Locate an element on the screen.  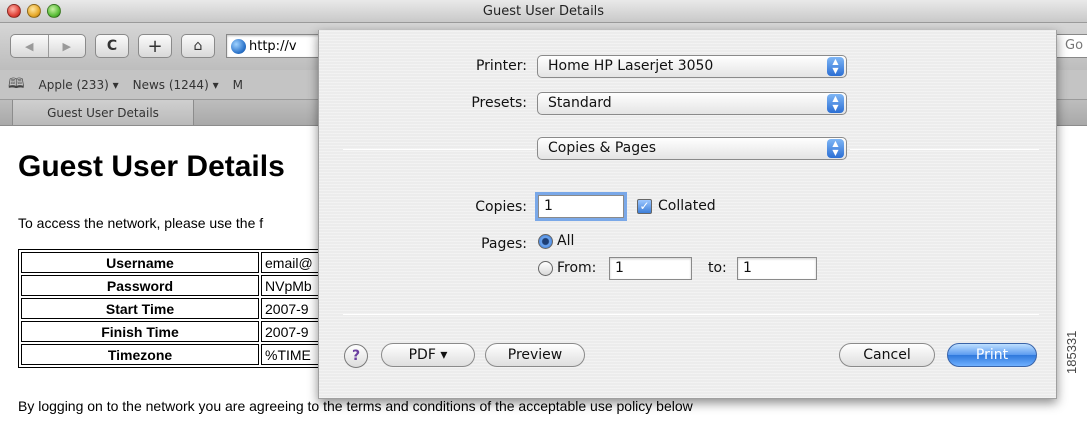
bookmark-news: News (1244) ▾ is located at coordinates (176, 85).